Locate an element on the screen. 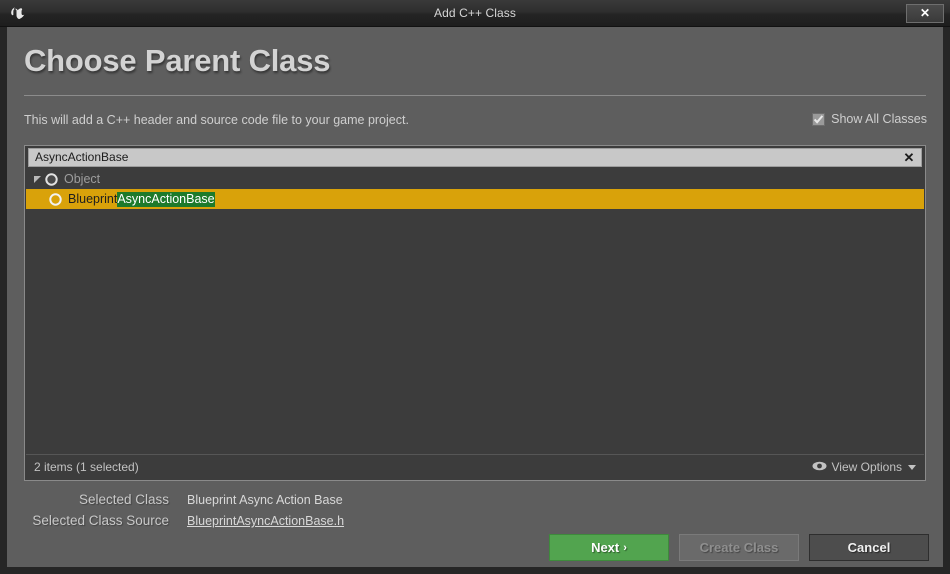  triangle-expanded-icon is located at coordinates (37, 179).